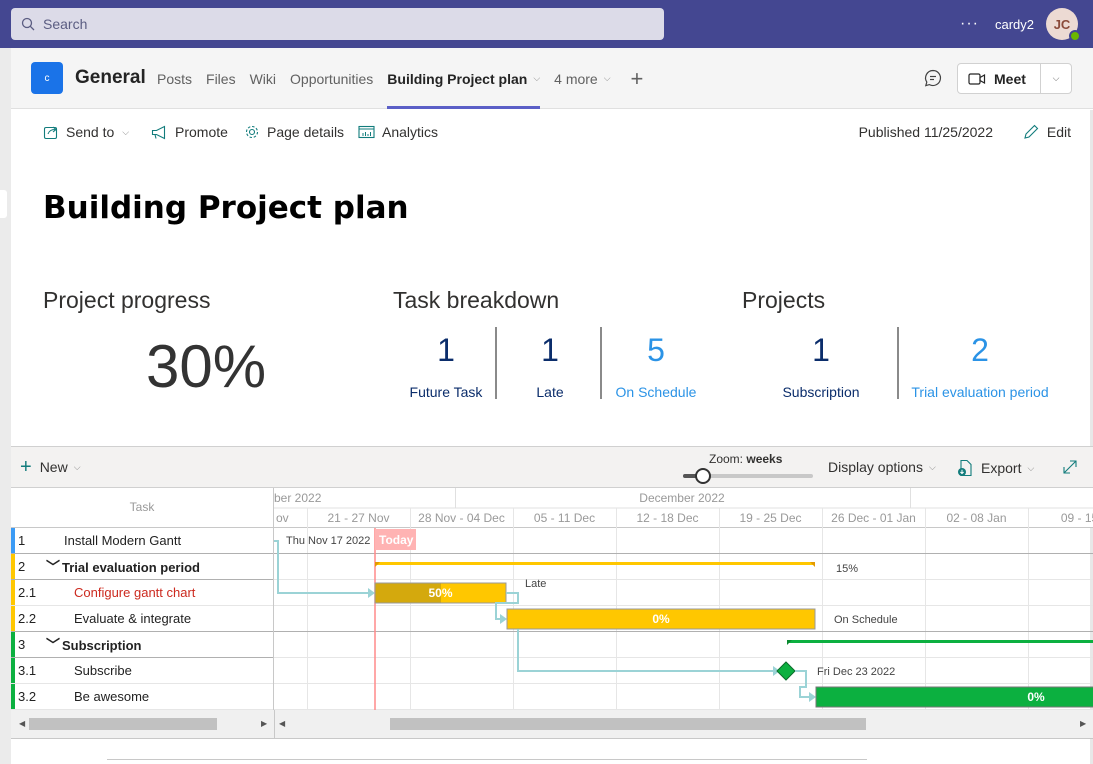 Image resolution: width=1093 pixels, height=764 pixels. I want to click on zoom-caption: Zoom:, so click(726, 459).